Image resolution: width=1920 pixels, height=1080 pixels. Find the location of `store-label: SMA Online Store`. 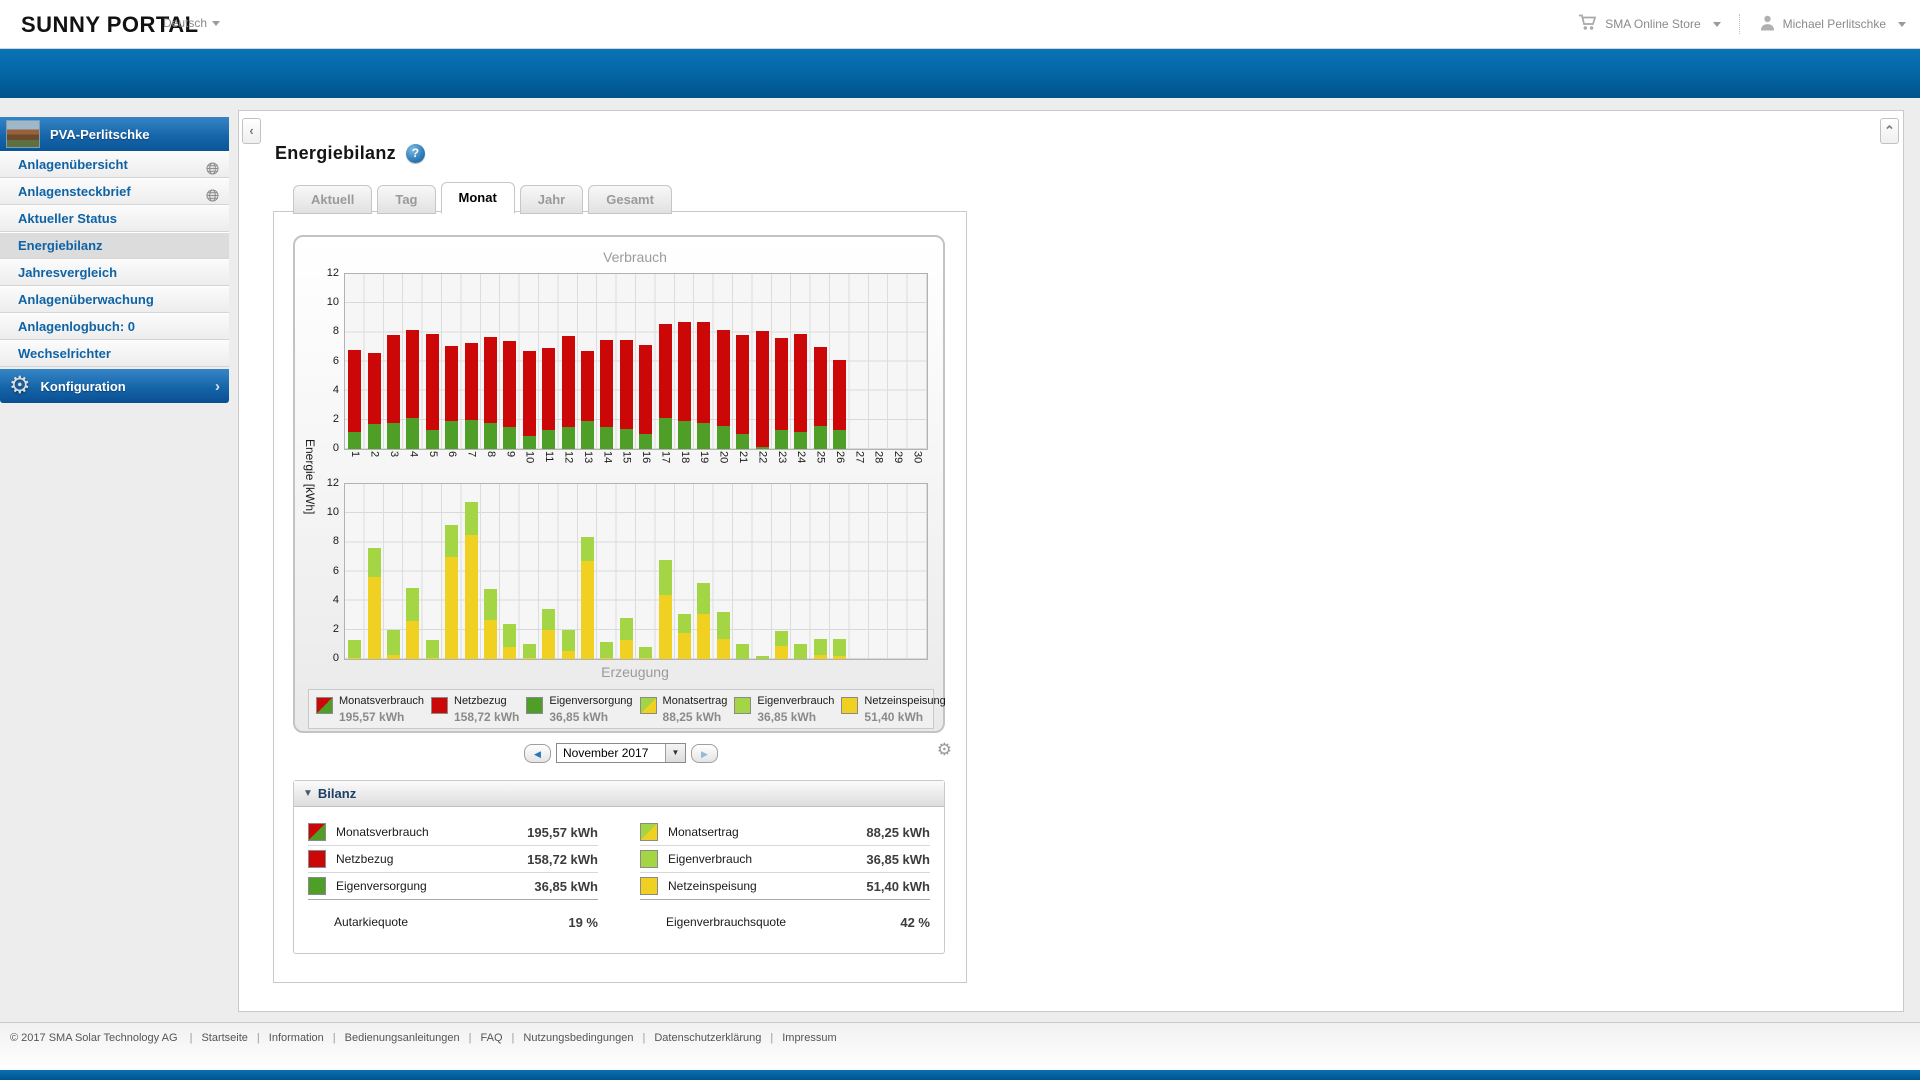

store-label: SMA Online Store is located at coordinates (1653, 24).